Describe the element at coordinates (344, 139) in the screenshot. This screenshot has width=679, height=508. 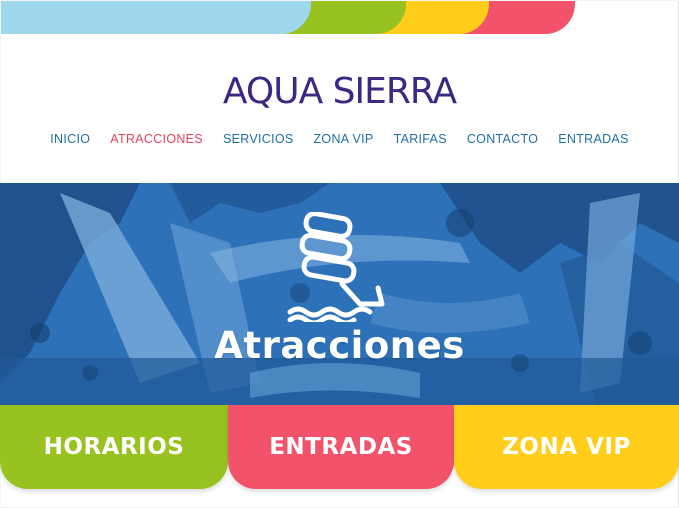
I see `nav-item-zona-vip: ZONA VIP` at that location.